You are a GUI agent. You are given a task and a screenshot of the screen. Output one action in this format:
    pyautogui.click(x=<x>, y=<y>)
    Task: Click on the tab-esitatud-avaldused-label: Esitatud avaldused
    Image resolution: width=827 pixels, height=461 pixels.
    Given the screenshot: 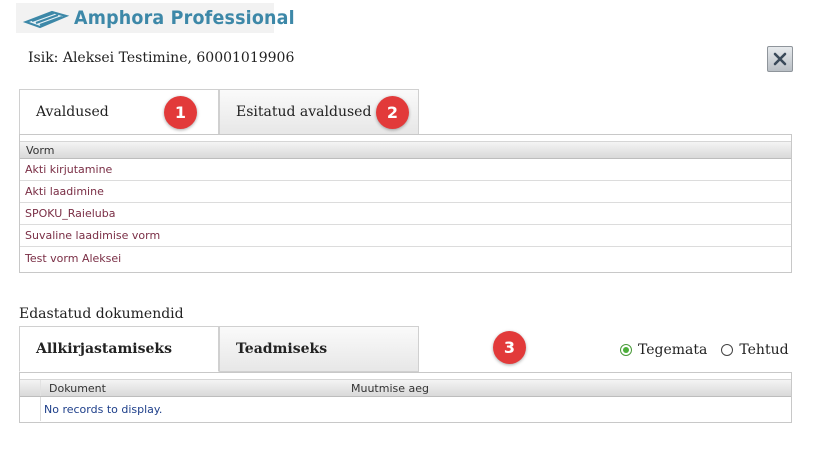 What is the action you would take?
    pyautogui.click(x=304, y=112)
    